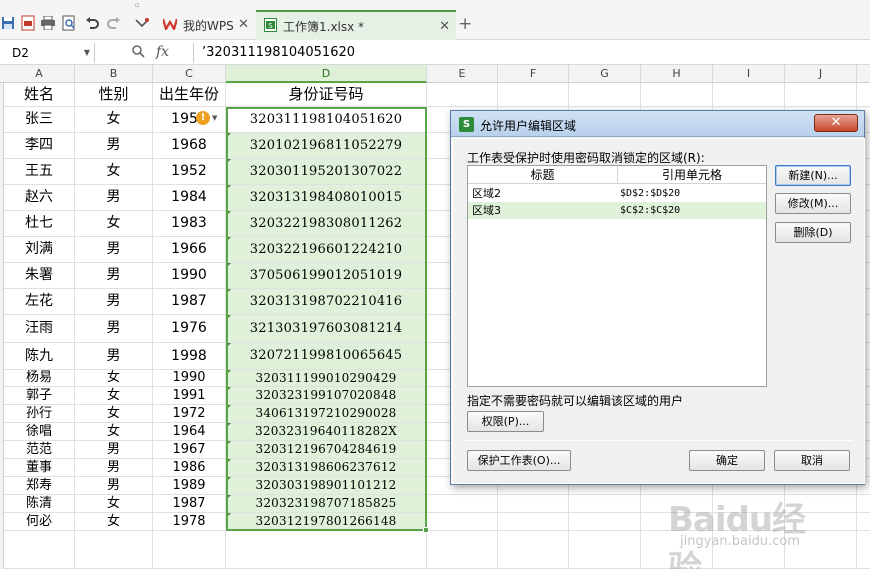  Describe the element at coordinates (462, 74) in the screenshot. I see `column-header-e: E` at that location.